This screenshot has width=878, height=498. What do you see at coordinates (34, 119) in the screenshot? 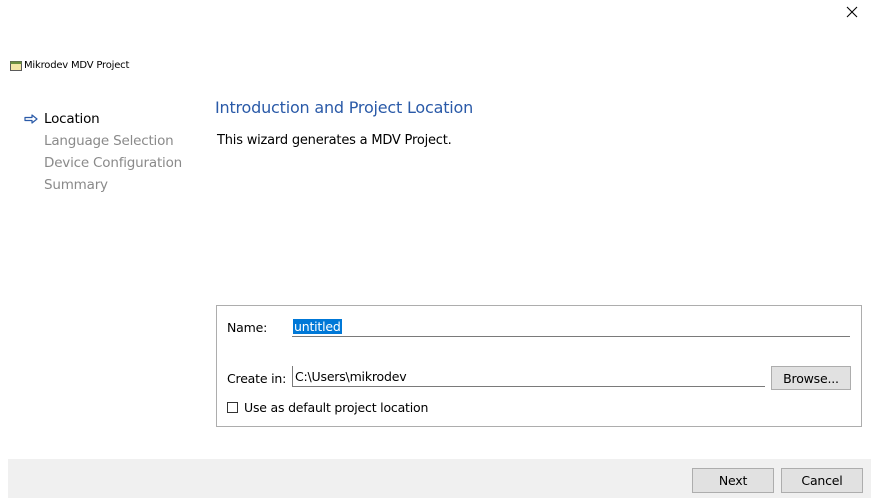
I see `current-step-arrow-icon` at bounding box center [34, 119].